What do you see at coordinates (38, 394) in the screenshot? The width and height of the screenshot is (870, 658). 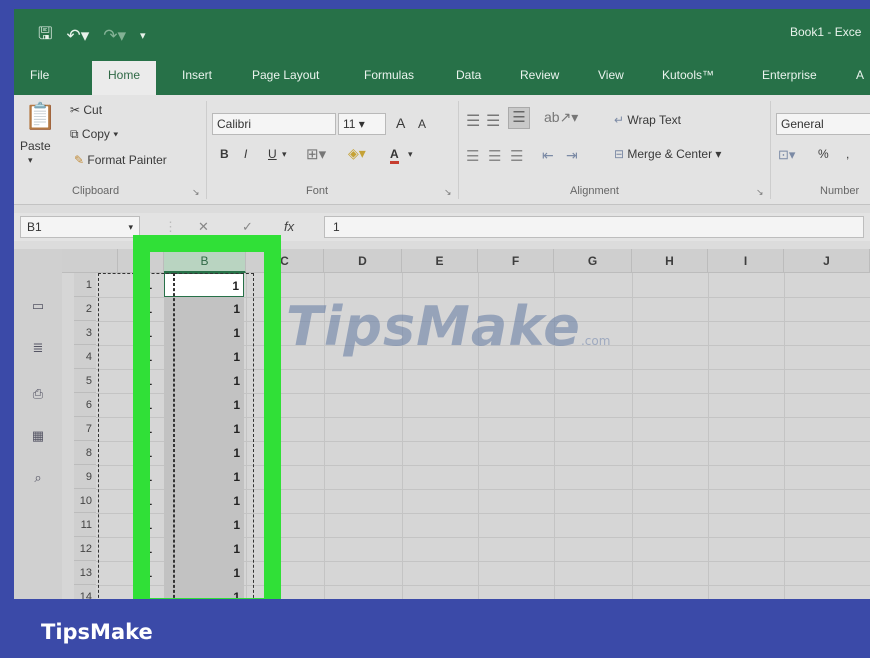 I see `autotext-icon: ⎙` at bounding box center [38, 394].